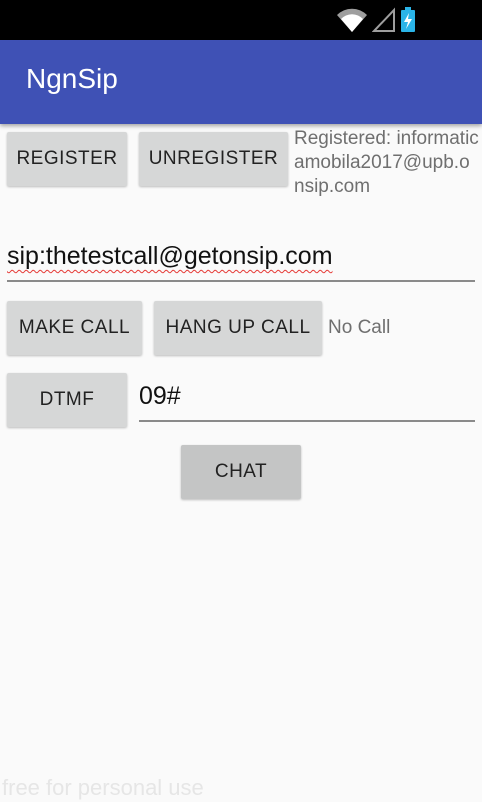 Image resolution: width=482 pixels, height=802 pixels. Describe the element at coordinates (352, 20) in the screenshot. I see `wifi-icon` at that location.